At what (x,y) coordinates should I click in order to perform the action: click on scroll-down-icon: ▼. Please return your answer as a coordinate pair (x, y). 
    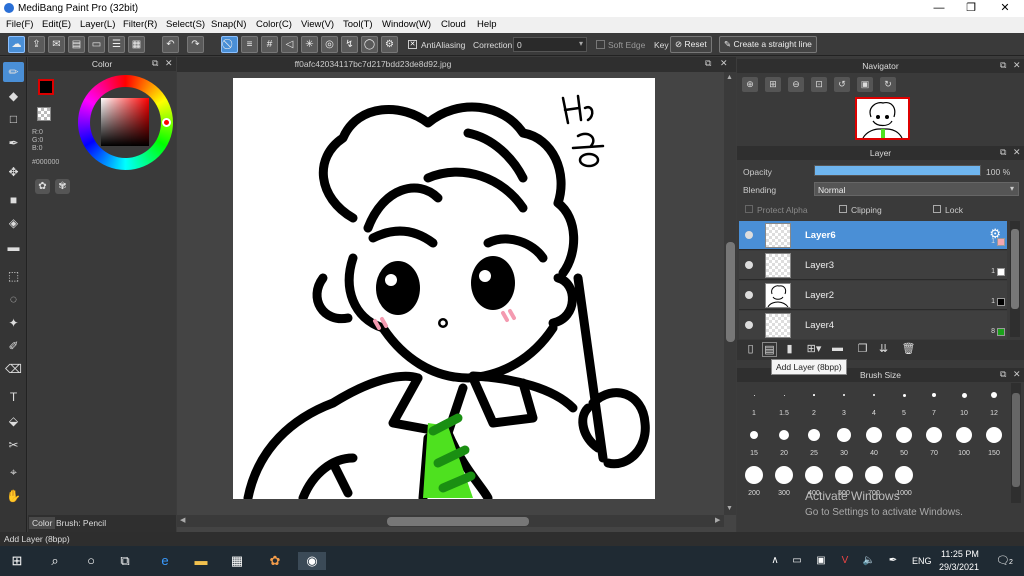
    Looking at the image, I should click on (729, 508).